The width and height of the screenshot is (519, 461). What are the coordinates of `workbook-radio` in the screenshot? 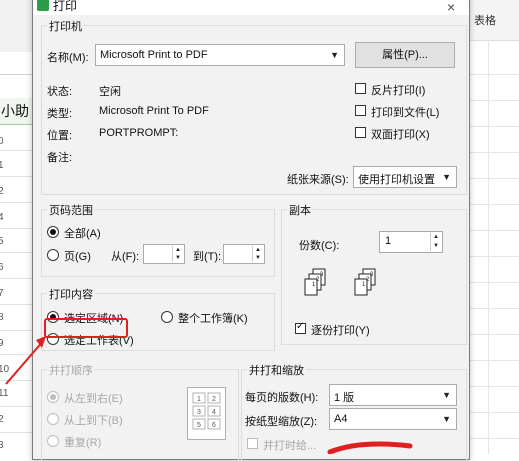 It's located at (167, 317).